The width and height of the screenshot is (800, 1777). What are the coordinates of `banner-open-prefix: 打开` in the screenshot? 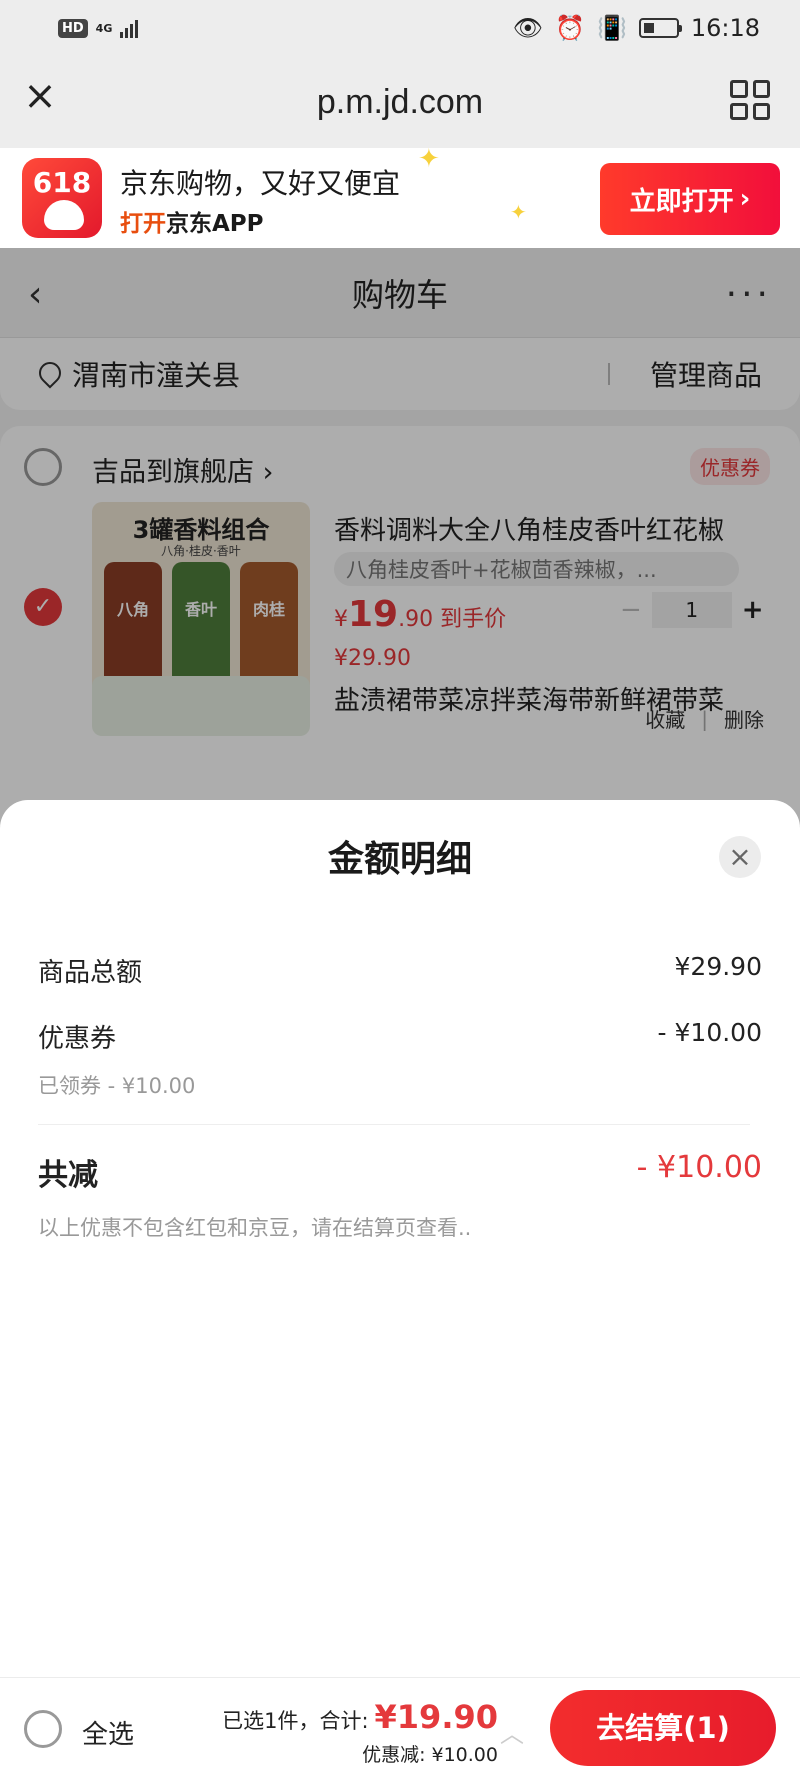 It's located at (143, 224).